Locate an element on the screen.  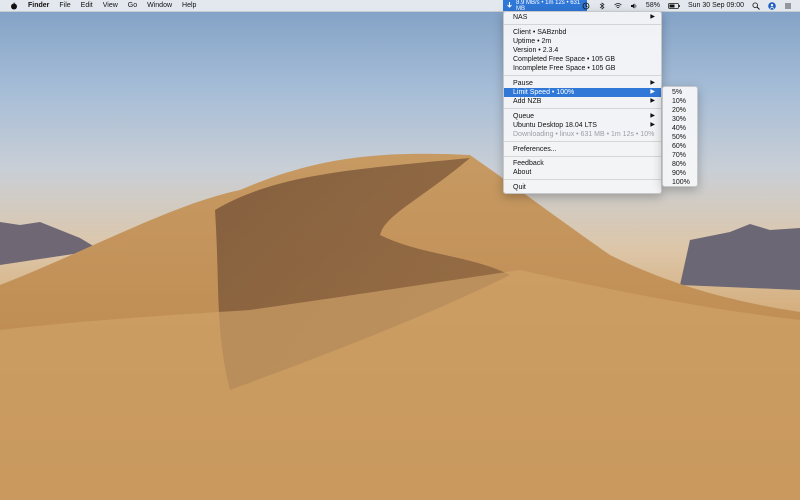
menu-item-label: Quit is located at coordinates (519, 187).